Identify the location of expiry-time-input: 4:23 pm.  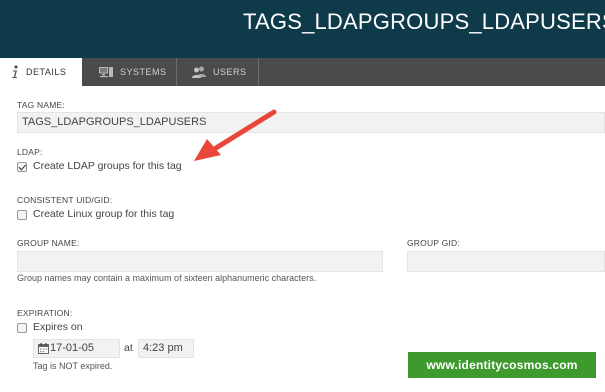
(166, 348).